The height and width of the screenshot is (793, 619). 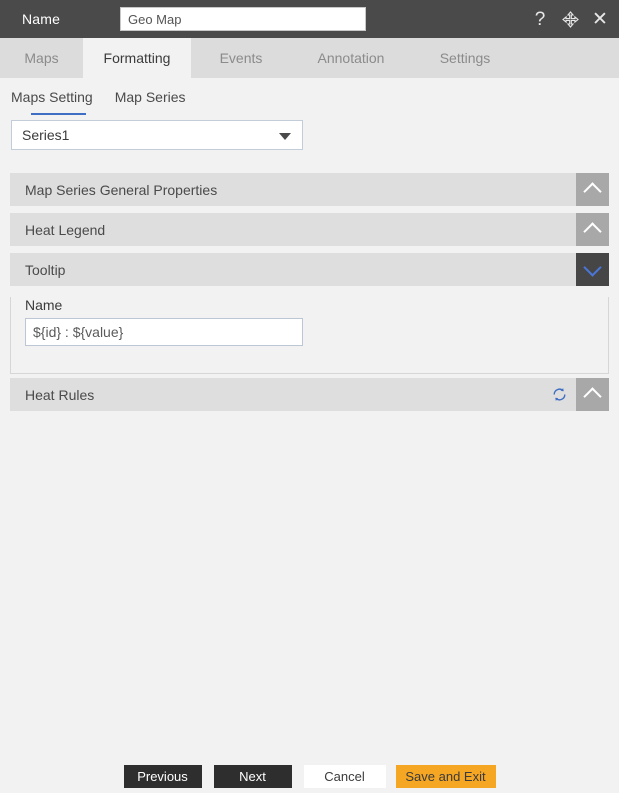 What do you see at coordinates (52, 98) in the screenshot?
I see `subnav-maps-setting: Maps Setting` at bounding box center [52, 98].